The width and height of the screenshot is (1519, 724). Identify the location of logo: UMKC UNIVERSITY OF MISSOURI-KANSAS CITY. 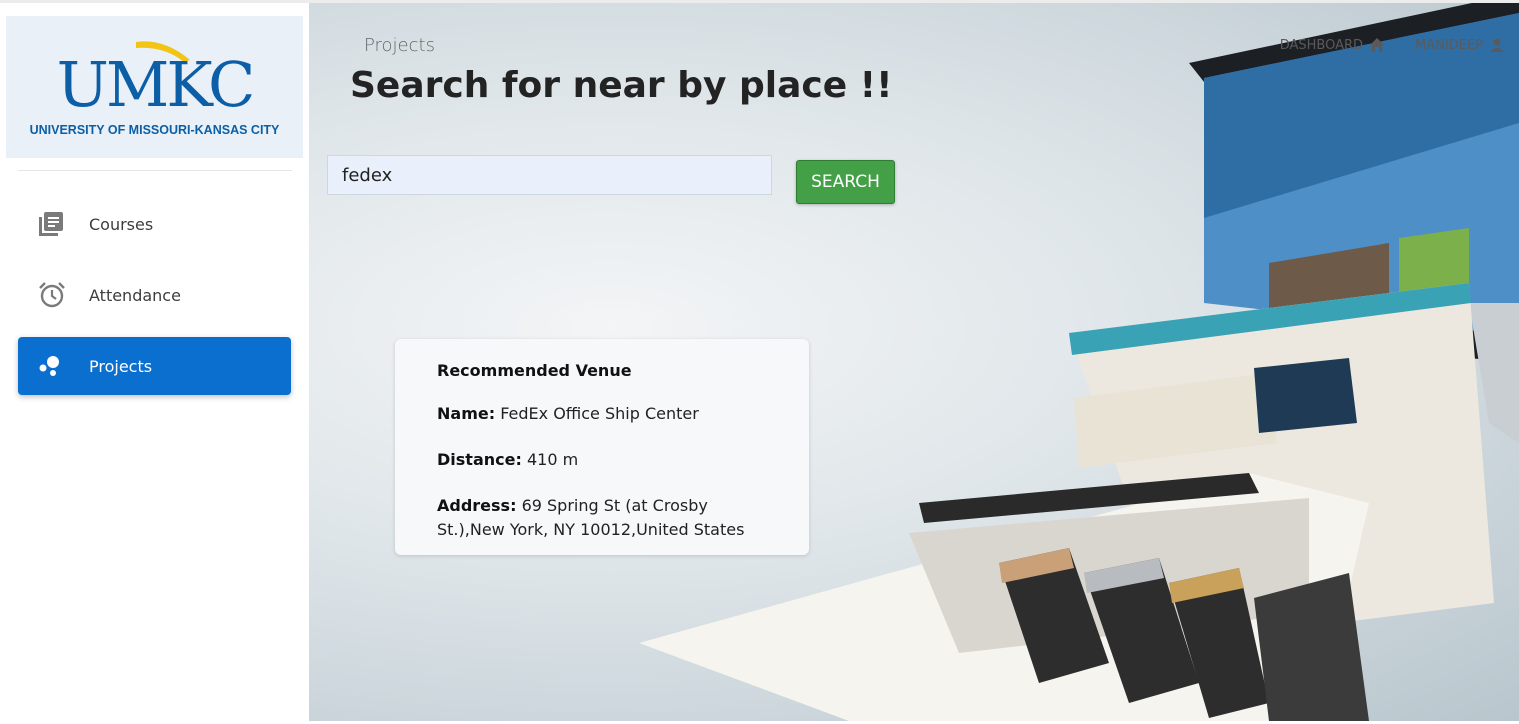
(154, 87).